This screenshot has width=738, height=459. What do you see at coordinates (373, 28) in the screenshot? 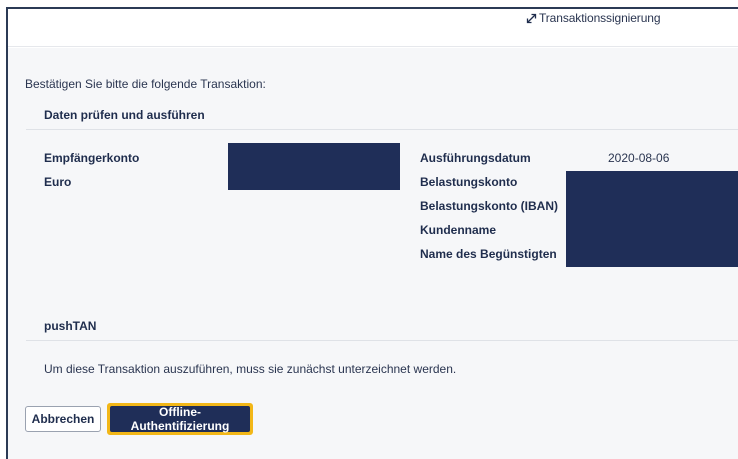
I see `dialog-header: Transaktionssignierung` at bounding box center [373, 28].